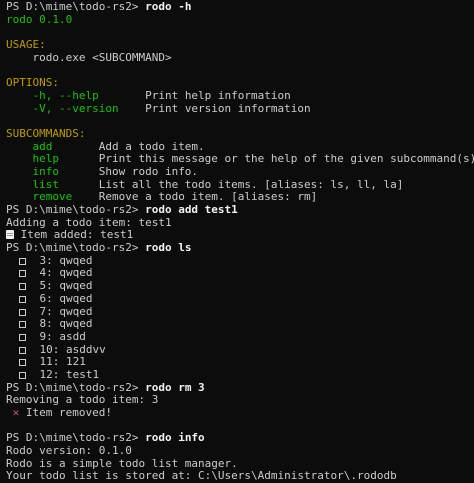  I want to click on item-number: 12, so click(46, 374).